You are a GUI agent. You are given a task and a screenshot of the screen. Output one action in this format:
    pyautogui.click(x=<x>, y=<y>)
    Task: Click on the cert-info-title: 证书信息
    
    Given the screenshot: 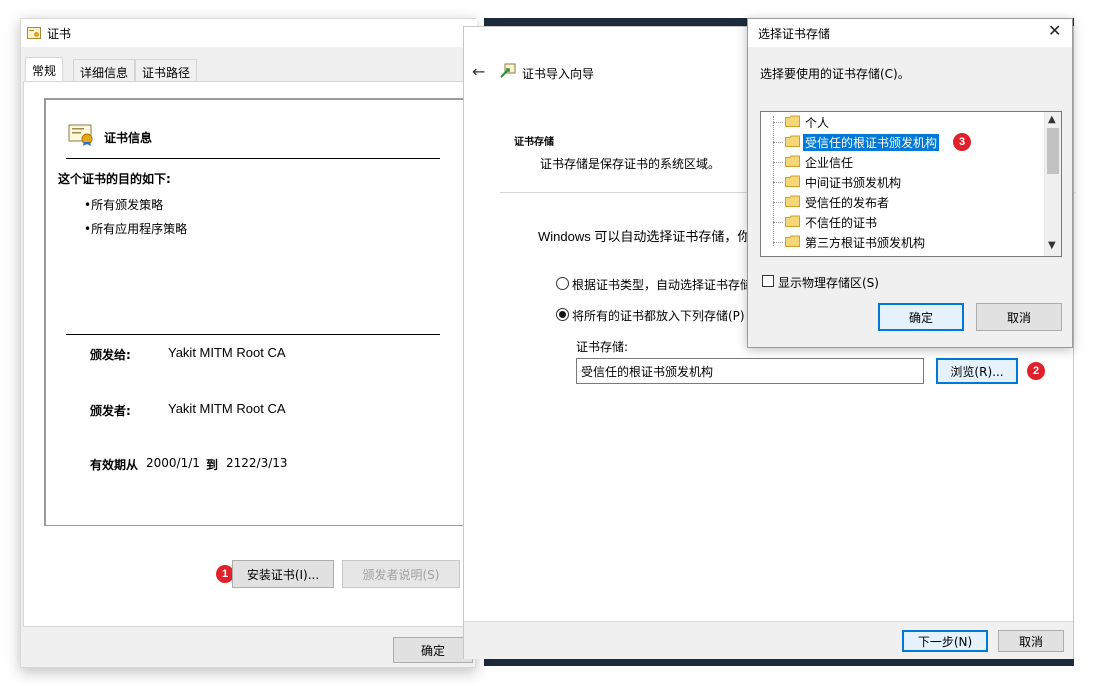 What is the action you would take?
    pyautogui.click(x=128, y=138)
    